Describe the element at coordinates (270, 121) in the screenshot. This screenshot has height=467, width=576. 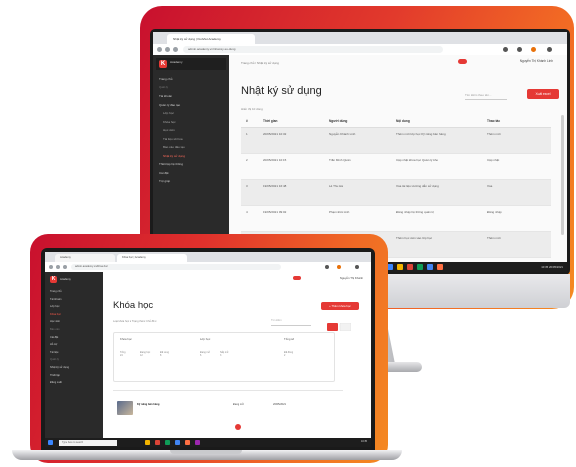
I see `column-header: Thời gian` at that location.